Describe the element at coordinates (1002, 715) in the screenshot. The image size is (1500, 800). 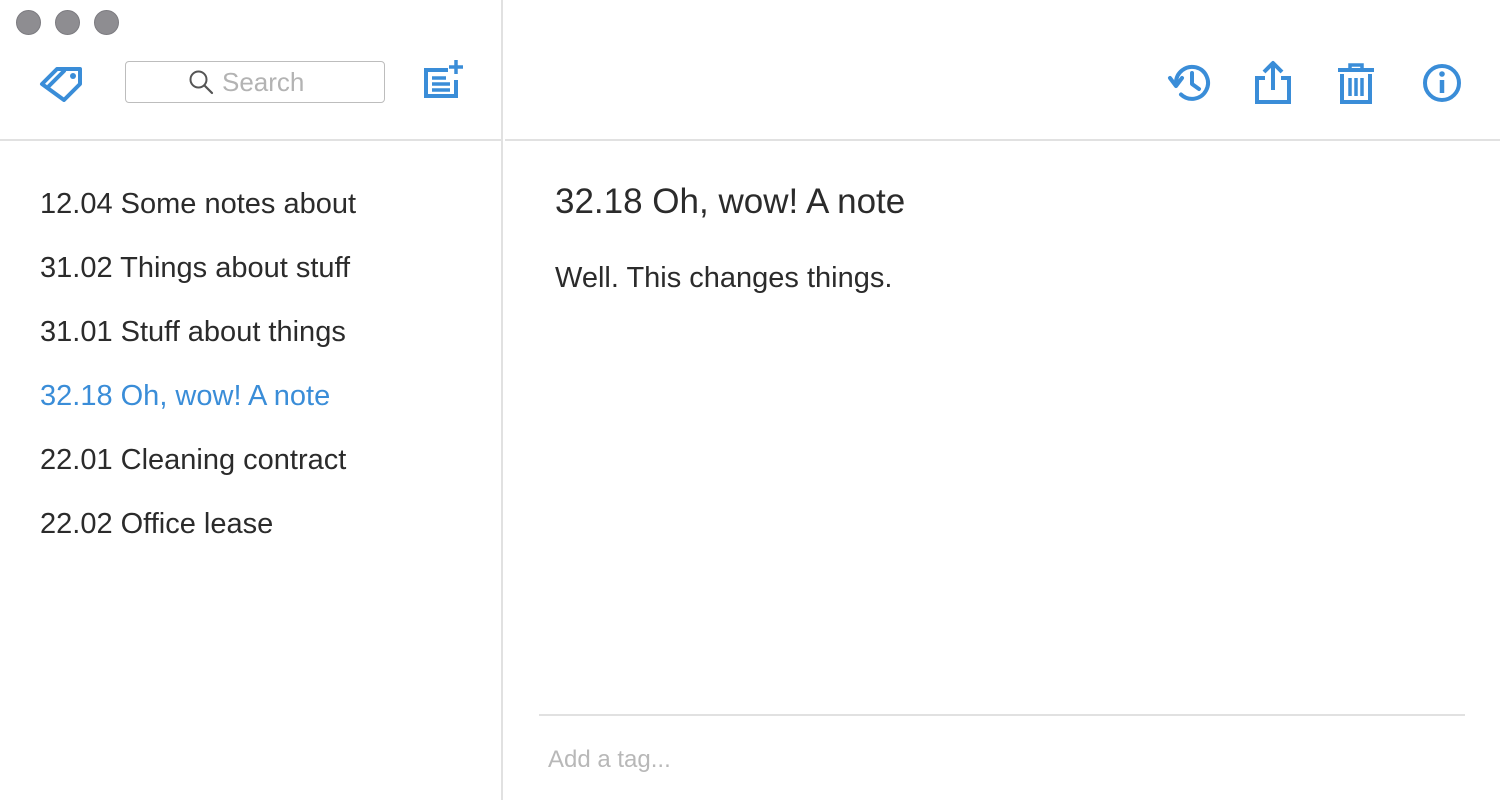
I see `tag-divider` at that location.